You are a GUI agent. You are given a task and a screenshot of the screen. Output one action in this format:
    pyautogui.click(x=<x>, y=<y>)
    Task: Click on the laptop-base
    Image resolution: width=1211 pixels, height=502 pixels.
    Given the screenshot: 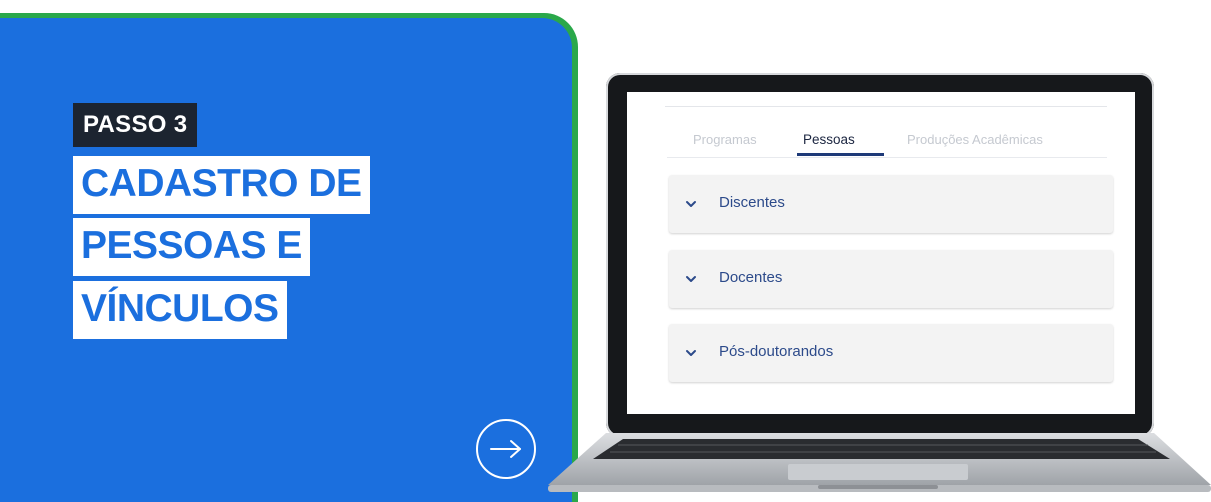 What is the action you would take?
    pyautogui.click(x=879, y=465)
    